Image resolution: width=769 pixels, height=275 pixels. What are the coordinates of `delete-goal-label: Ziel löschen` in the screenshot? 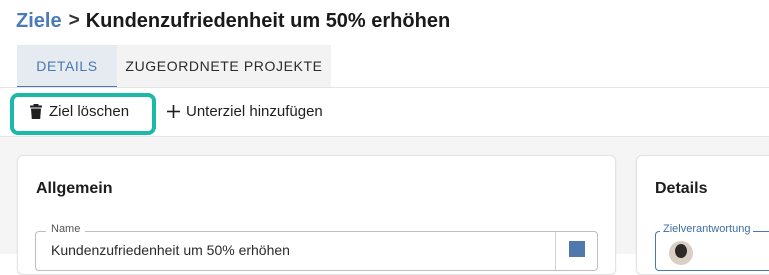 It's located at (89, 111).